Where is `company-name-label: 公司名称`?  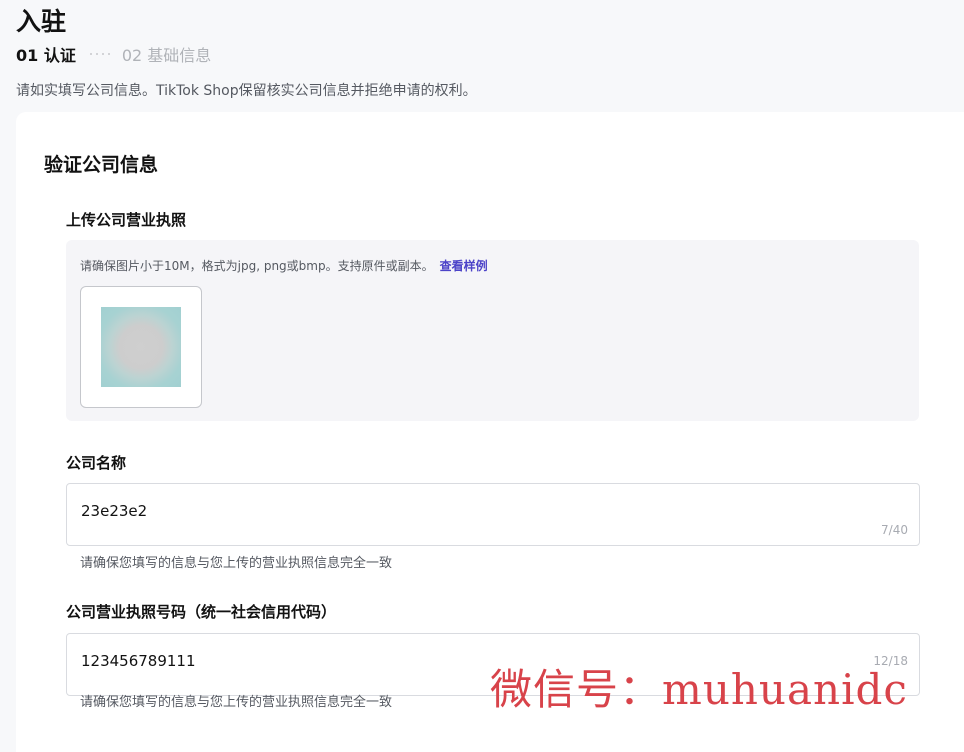
company-name-label: 公司名称 is located at coordinates (96, 463).